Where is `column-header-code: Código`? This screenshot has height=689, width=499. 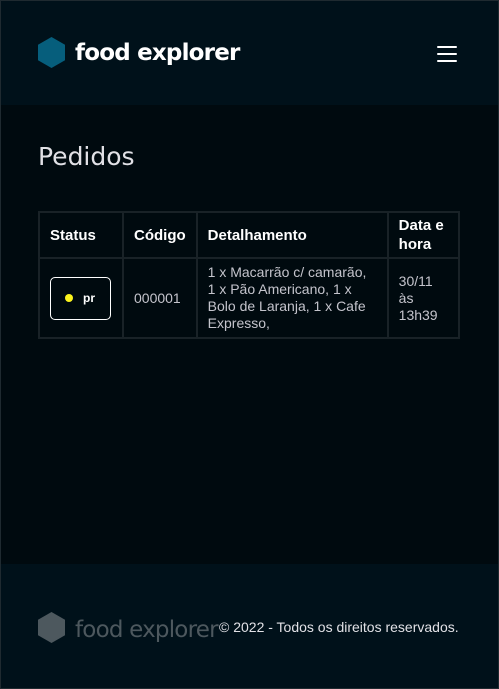 column-header-code: Código is located at coordinates (160, 235).